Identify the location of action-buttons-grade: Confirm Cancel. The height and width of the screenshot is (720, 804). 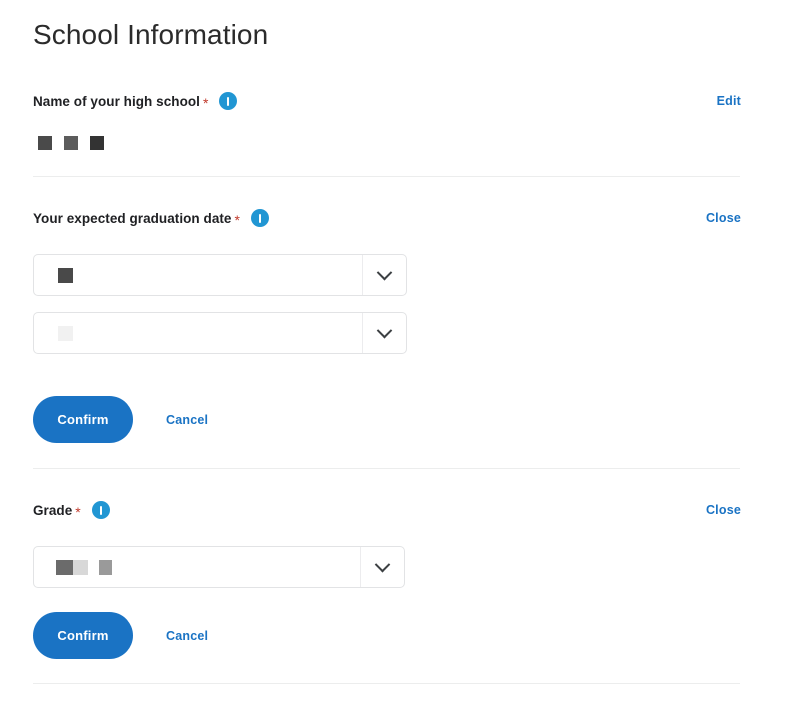
(120, 635).